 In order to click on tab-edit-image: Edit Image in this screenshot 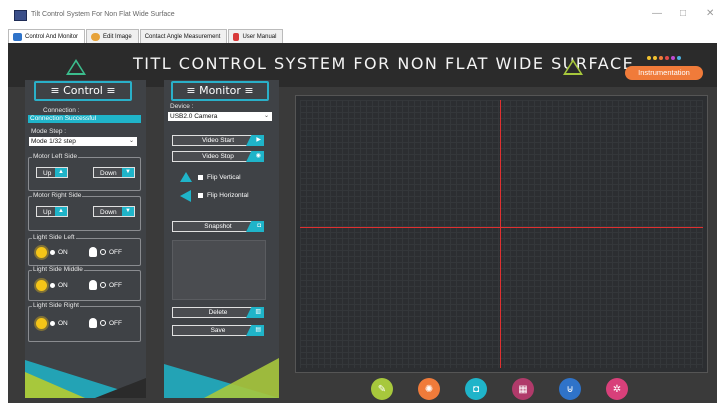, I will do `click(112, 36)`.